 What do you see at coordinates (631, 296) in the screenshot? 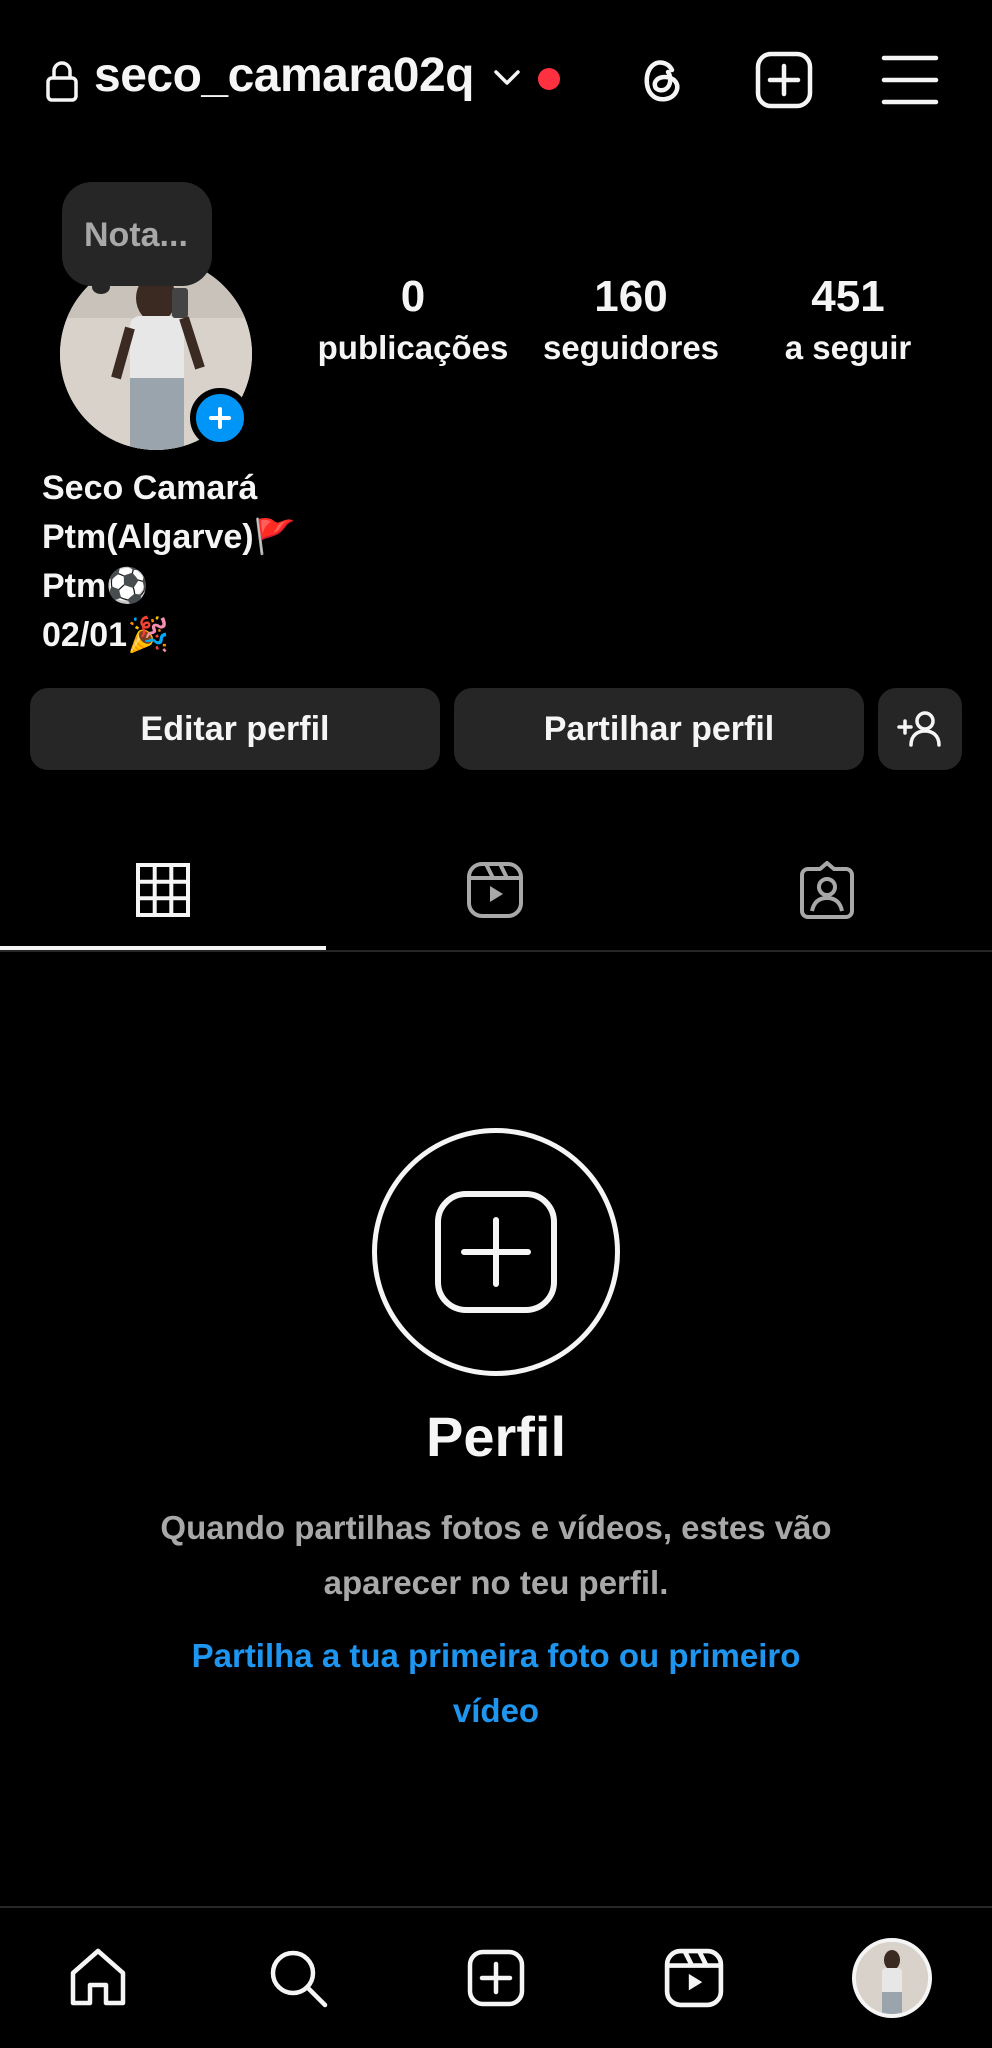
I see `followers-count: 160` at bounding box center [631, 296].